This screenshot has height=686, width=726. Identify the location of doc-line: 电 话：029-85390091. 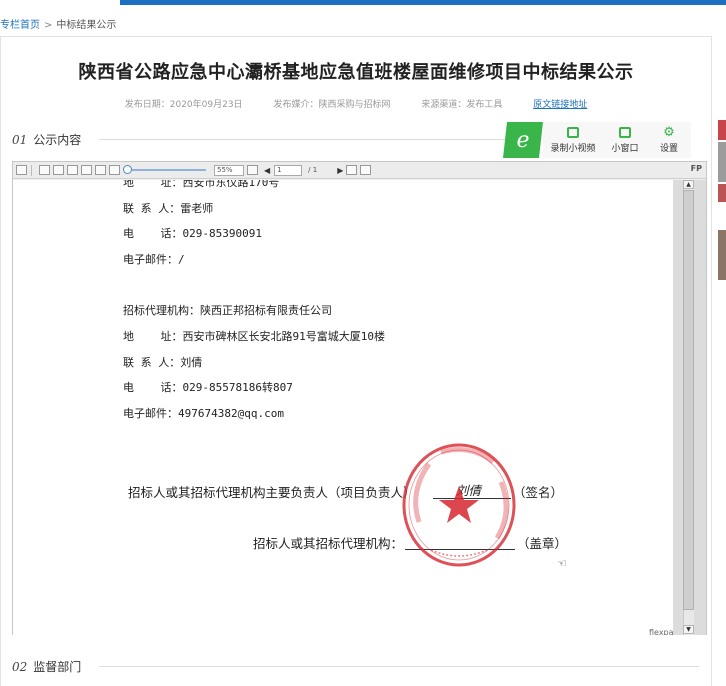
(192, 233).